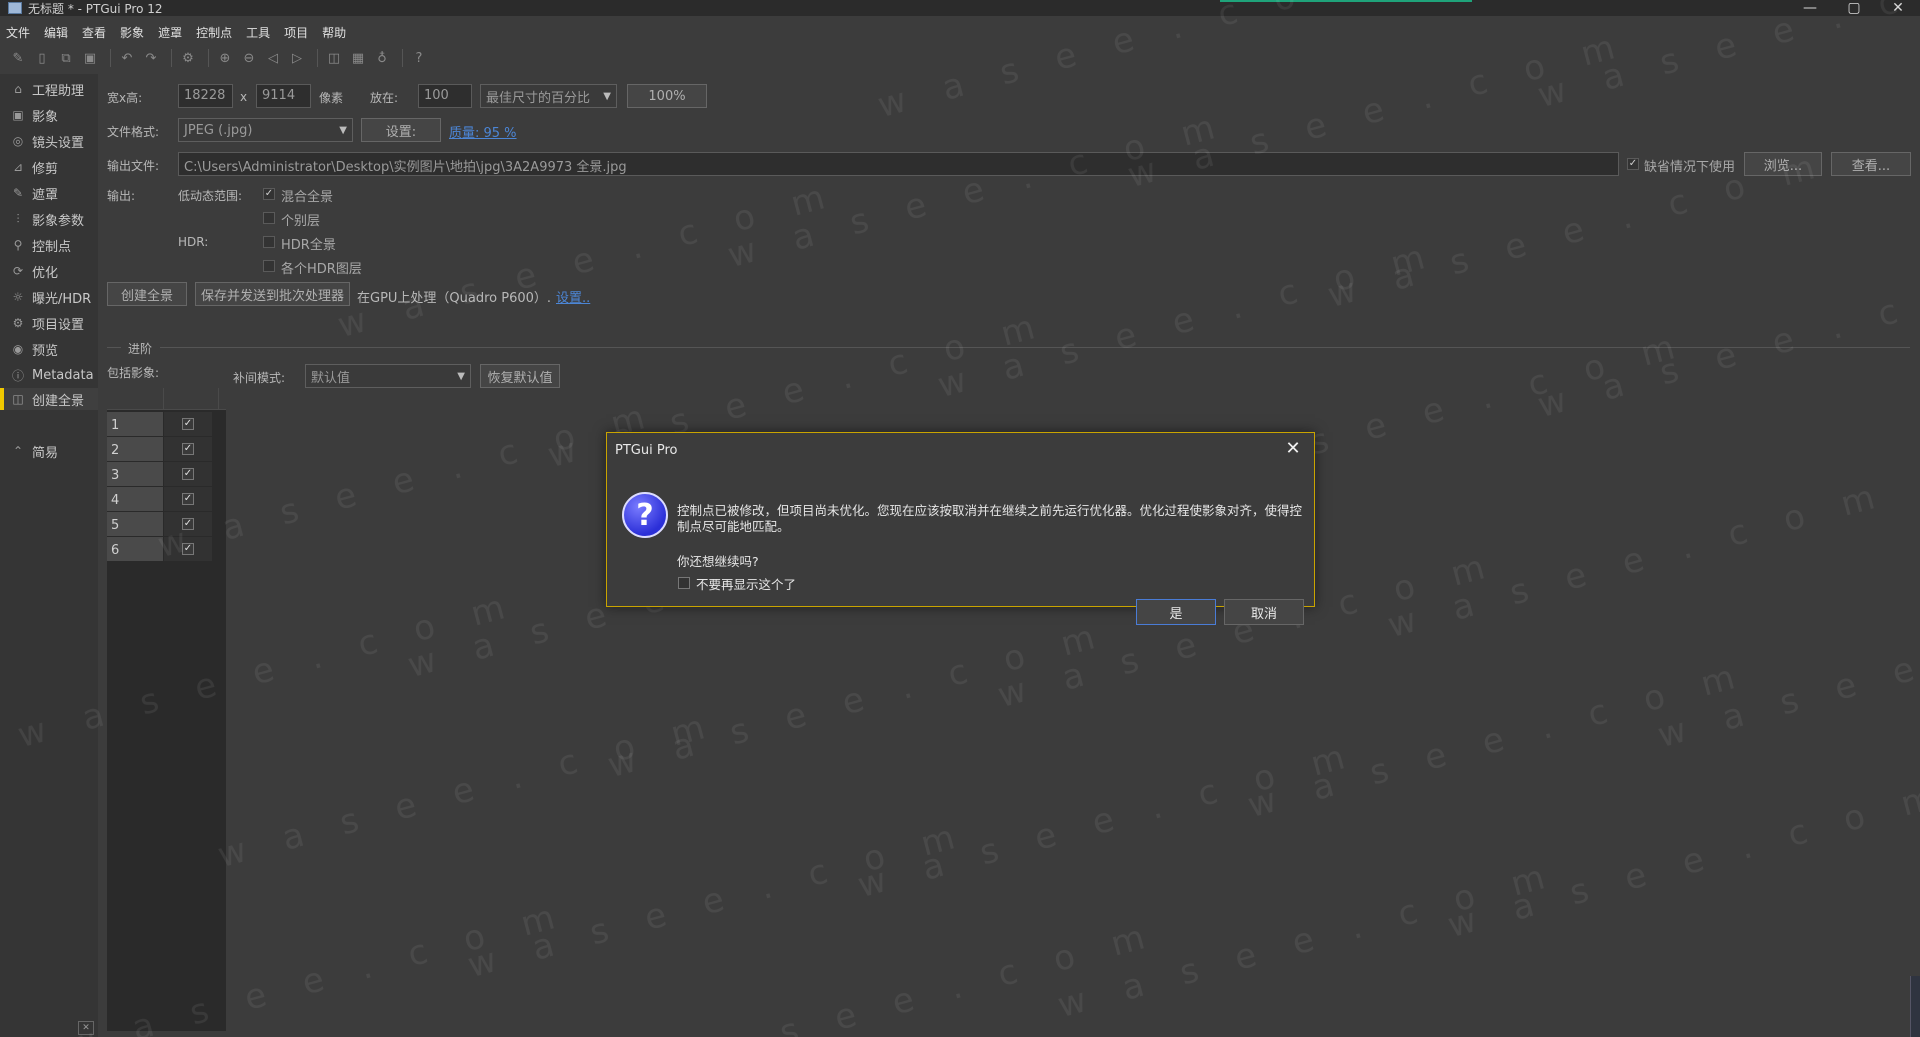  Describe the element at coordinates (188, 58) in the screenshot. I see `settings-gear-icon: ⚙` at that location.